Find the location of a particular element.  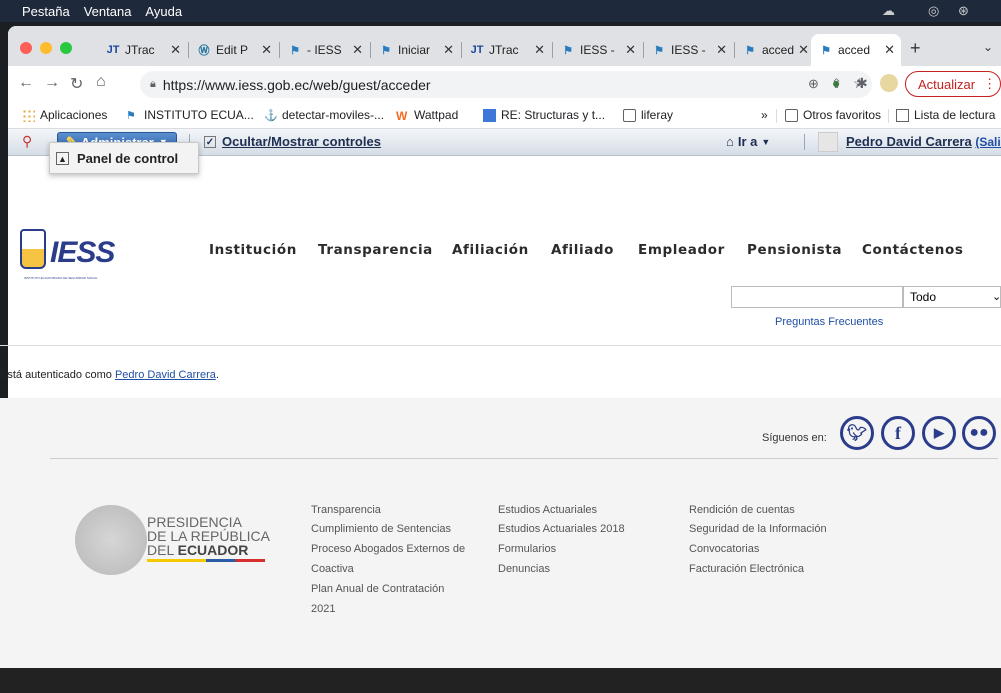

logout-link: (Salir is located at coordinates (988, 142).